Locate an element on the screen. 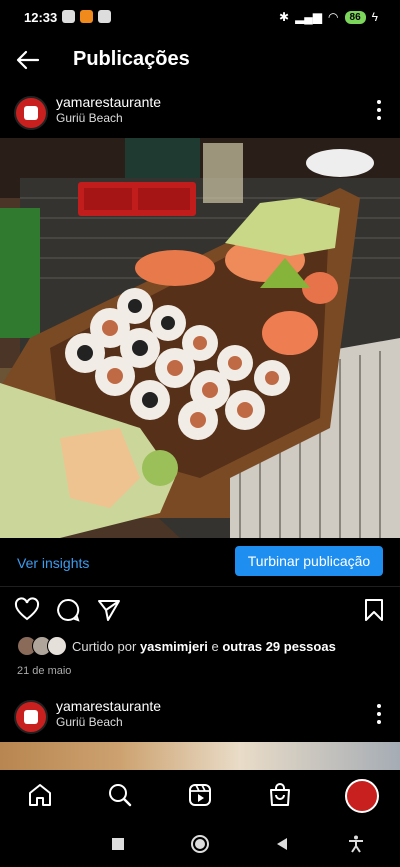 This screenshot has height=867, width=400. wifi-icon: ◠ is located at coordinates (333, 17).